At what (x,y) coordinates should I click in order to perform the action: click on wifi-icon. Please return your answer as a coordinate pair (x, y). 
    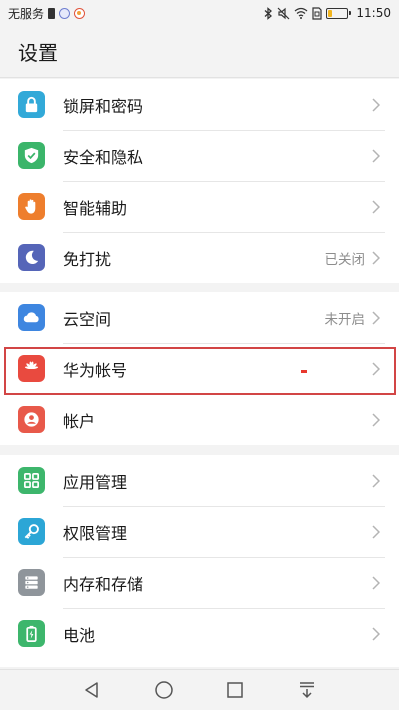
    Looking at the image, I should click on (301, 13).